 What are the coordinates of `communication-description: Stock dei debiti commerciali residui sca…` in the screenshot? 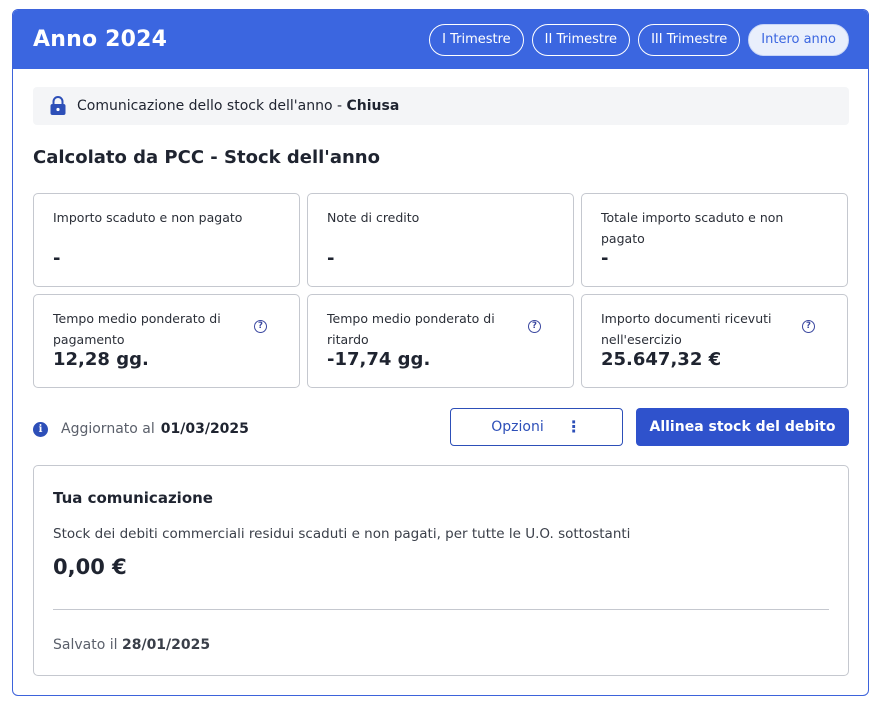 It's located at (342, 534).